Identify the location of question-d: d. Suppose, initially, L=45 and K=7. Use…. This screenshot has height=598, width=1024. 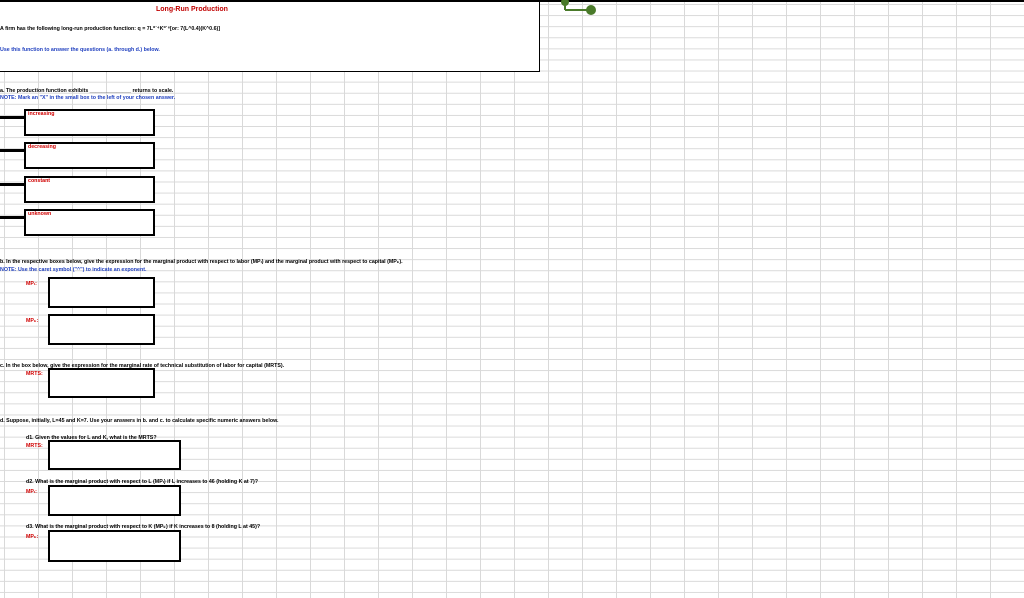
(139, 421).